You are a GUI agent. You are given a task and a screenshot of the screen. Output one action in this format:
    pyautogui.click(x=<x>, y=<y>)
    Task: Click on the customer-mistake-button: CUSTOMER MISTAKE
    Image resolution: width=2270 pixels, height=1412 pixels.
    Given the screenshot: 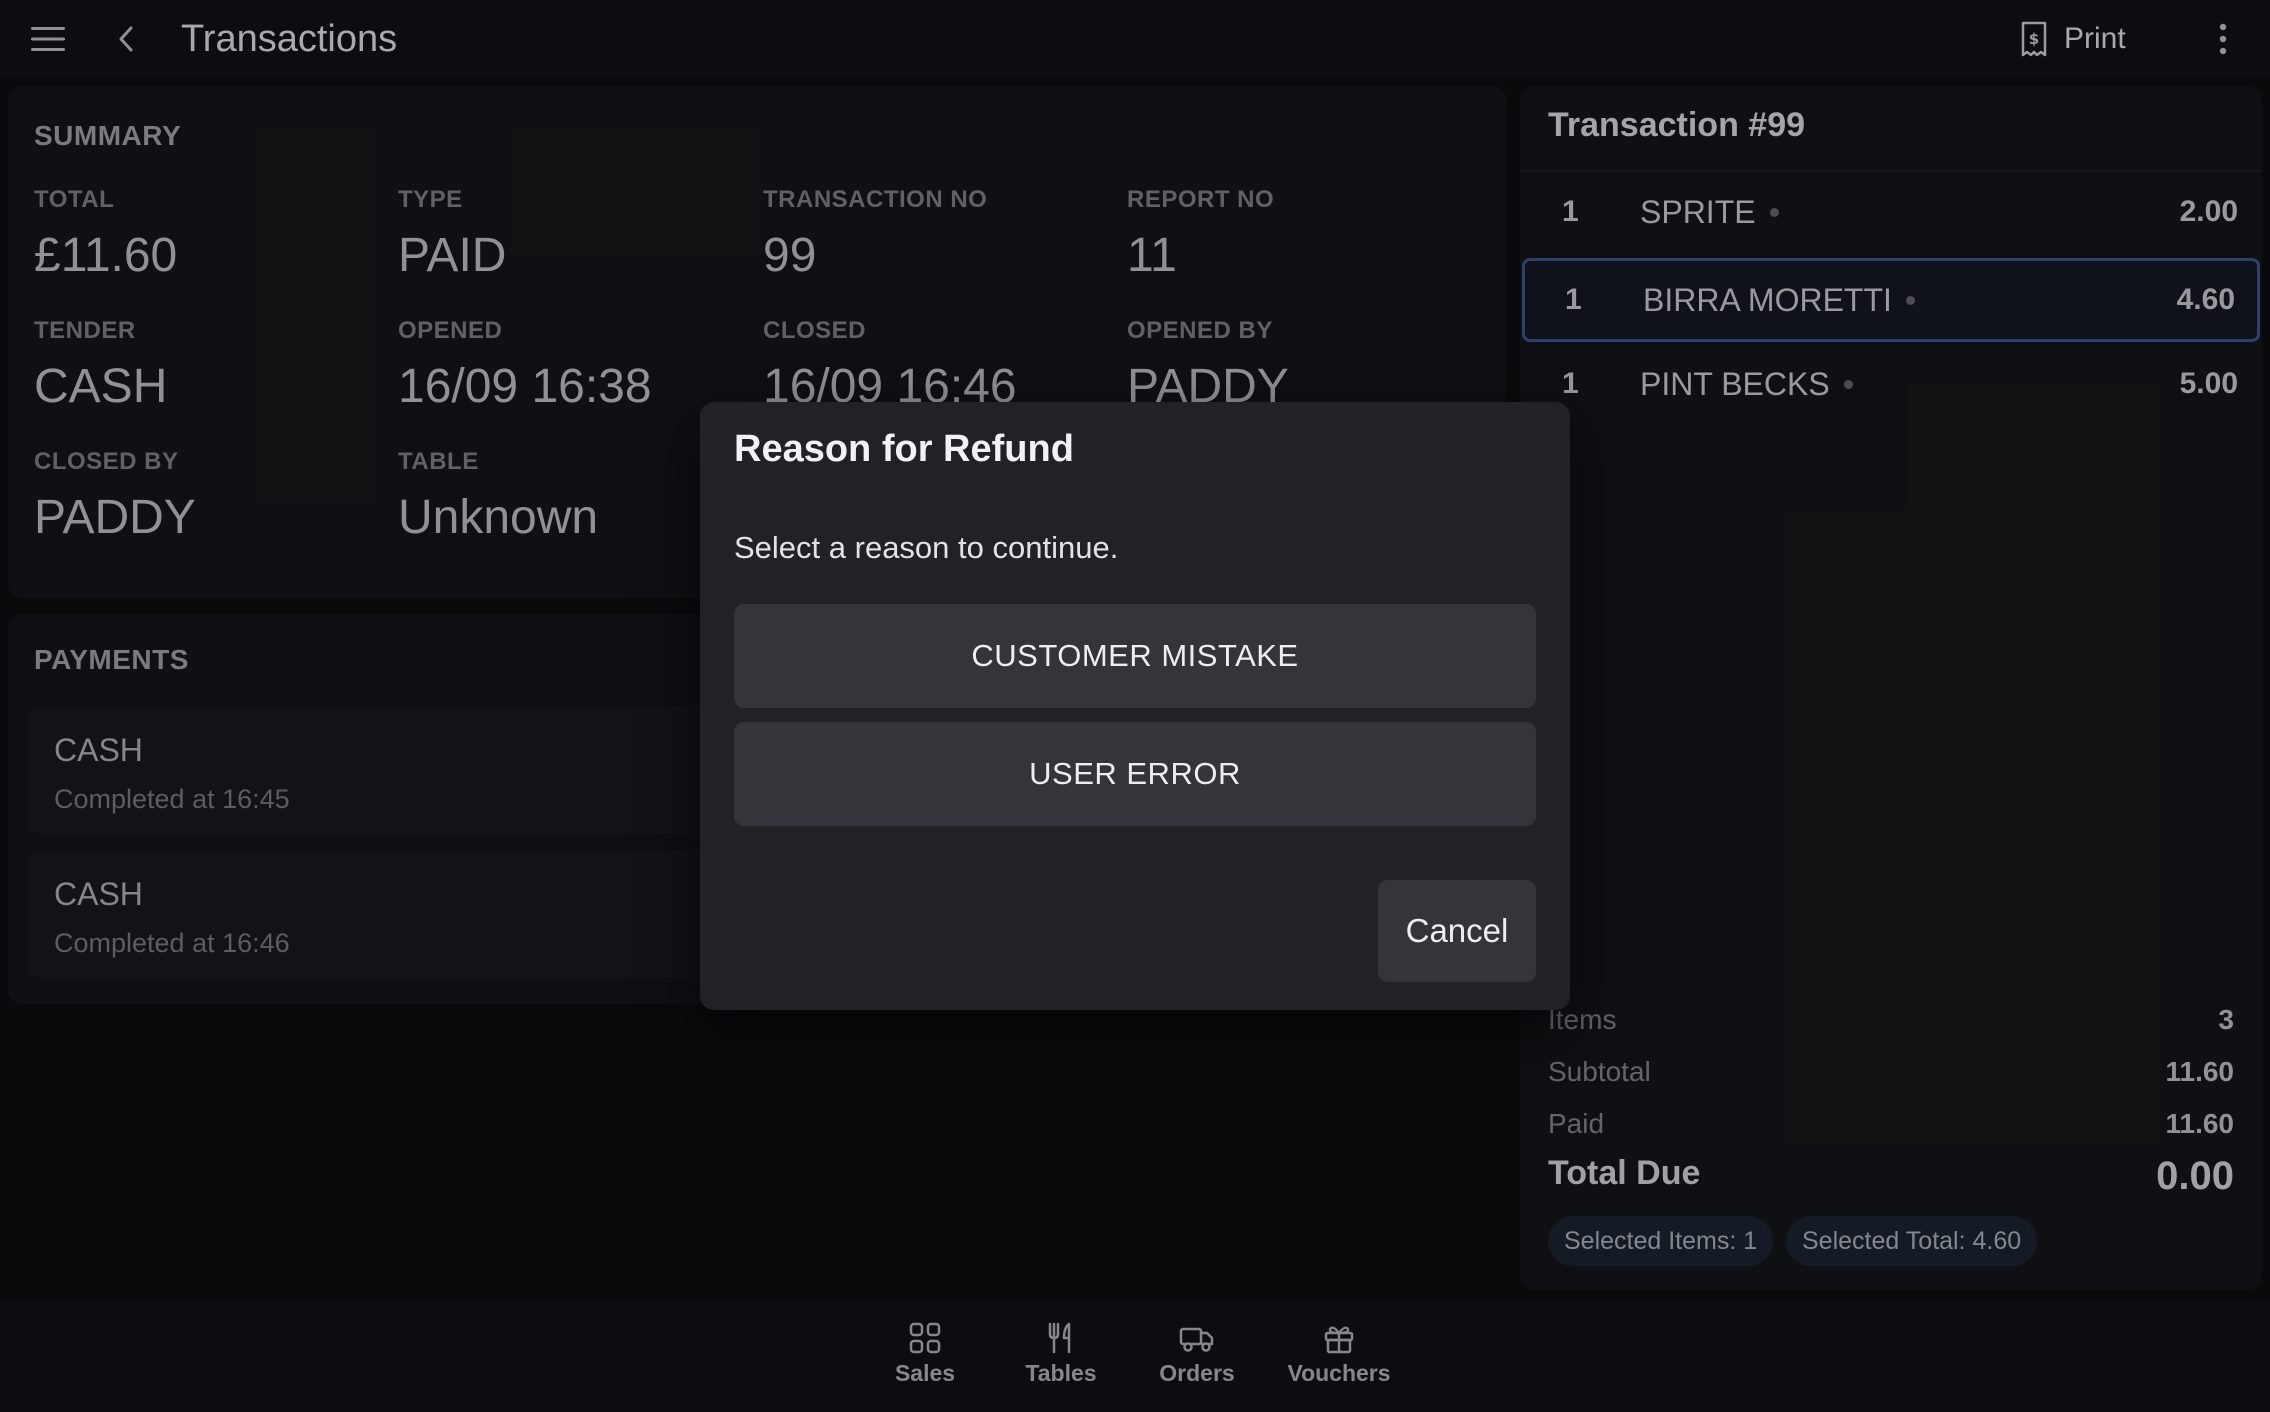 What is the action you would take?
    pyautogui.click(x=1135, y=656)
    